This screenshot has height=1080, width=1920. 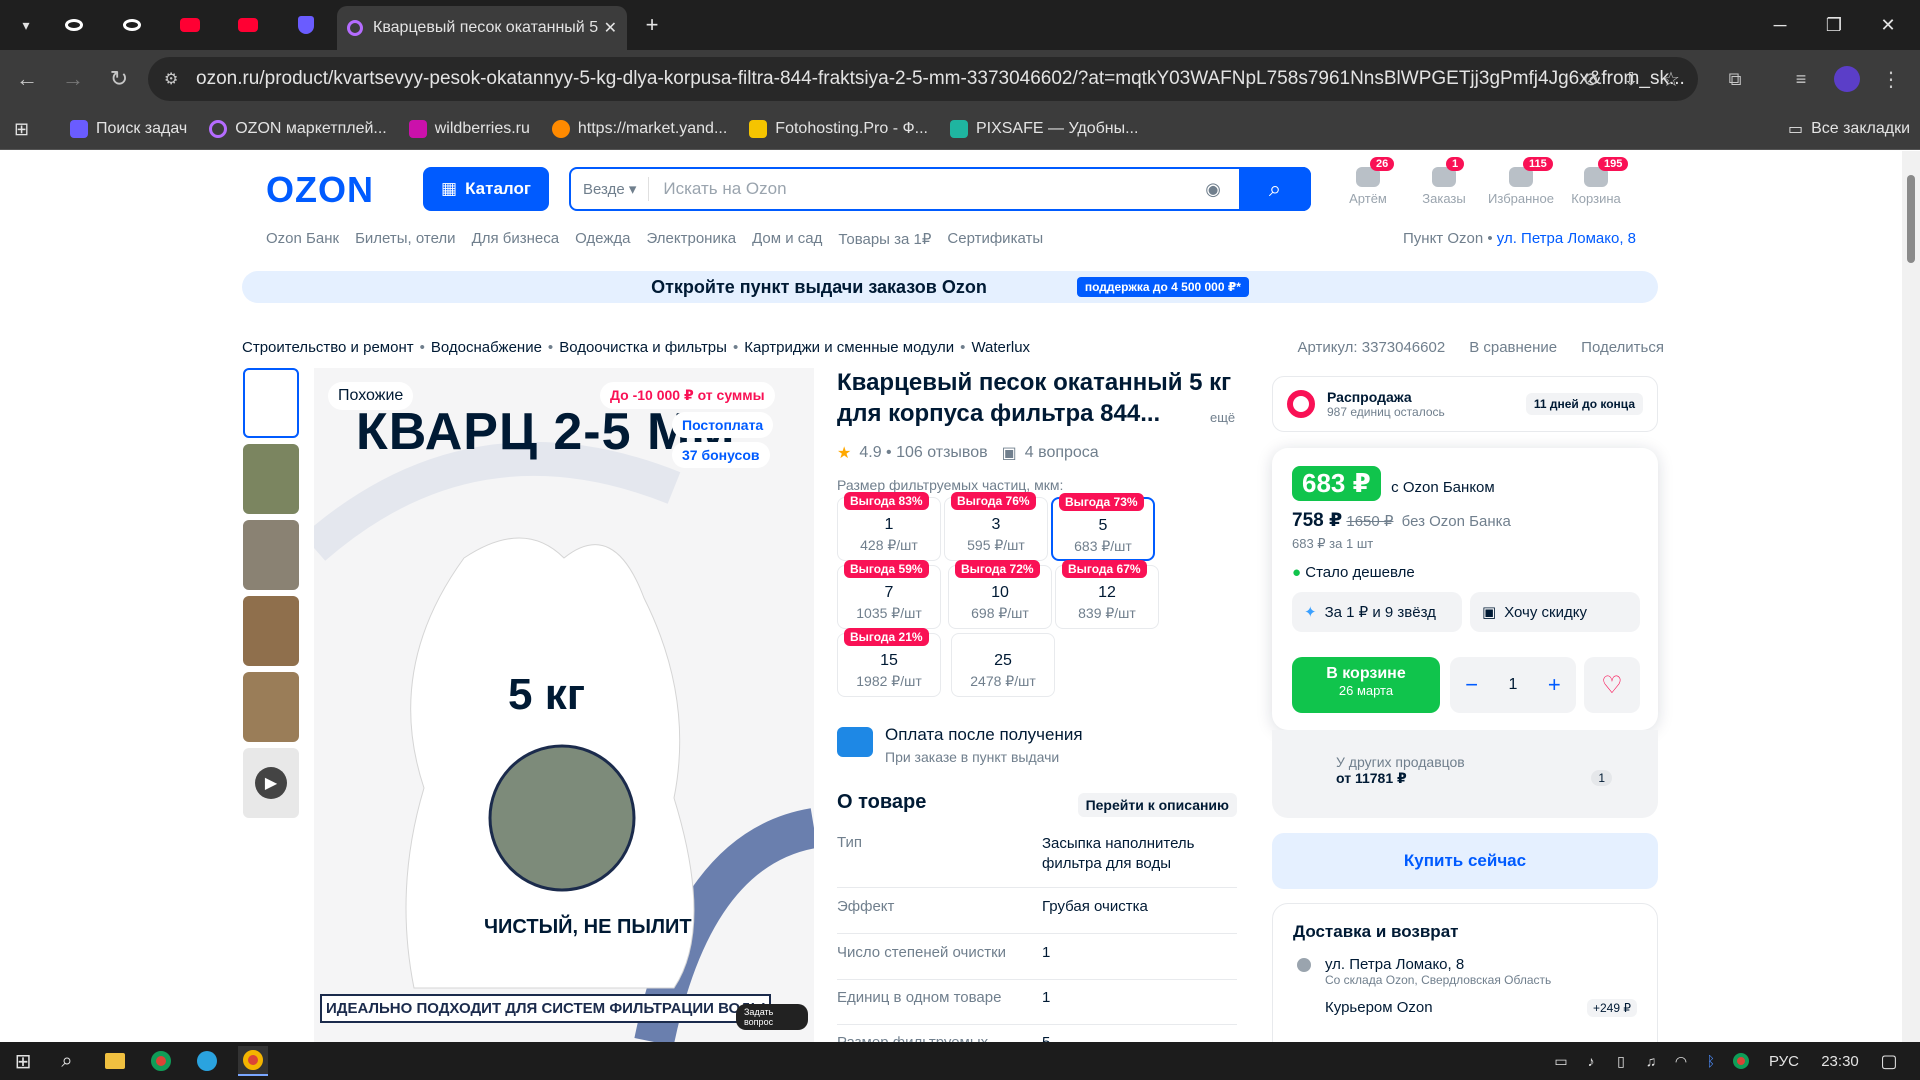 I want to click on price-dropped-row: ● Стало дешевле, so click(x=1465, y=572).